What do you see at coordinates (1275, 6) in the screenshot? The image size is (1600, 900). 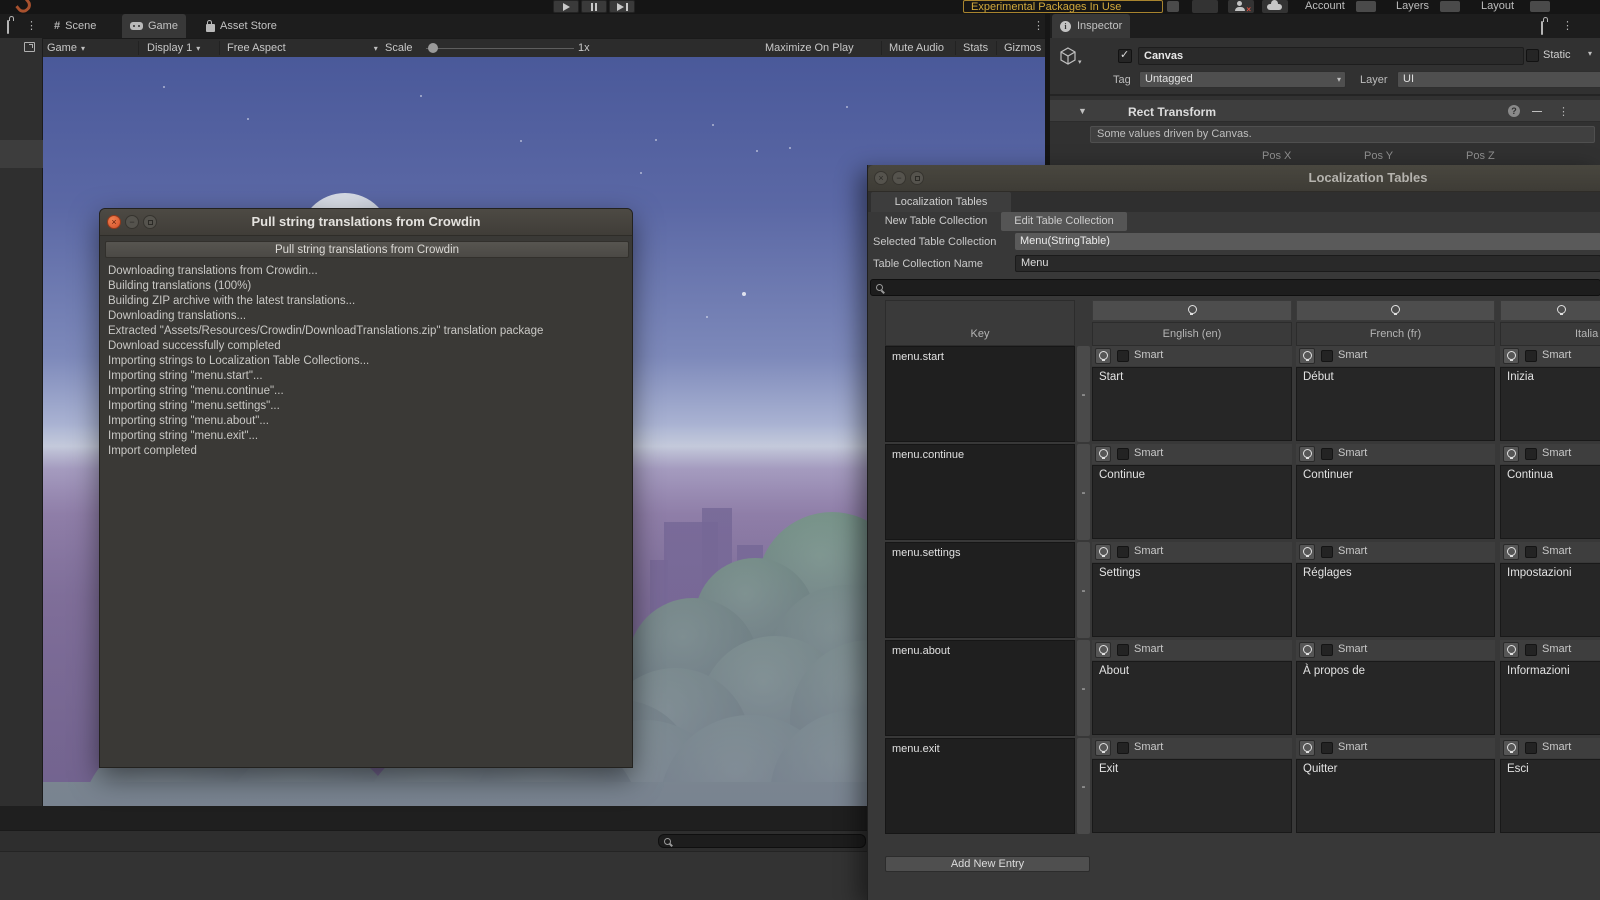 I see `cloud-button` at bounding box center [1275, 6].